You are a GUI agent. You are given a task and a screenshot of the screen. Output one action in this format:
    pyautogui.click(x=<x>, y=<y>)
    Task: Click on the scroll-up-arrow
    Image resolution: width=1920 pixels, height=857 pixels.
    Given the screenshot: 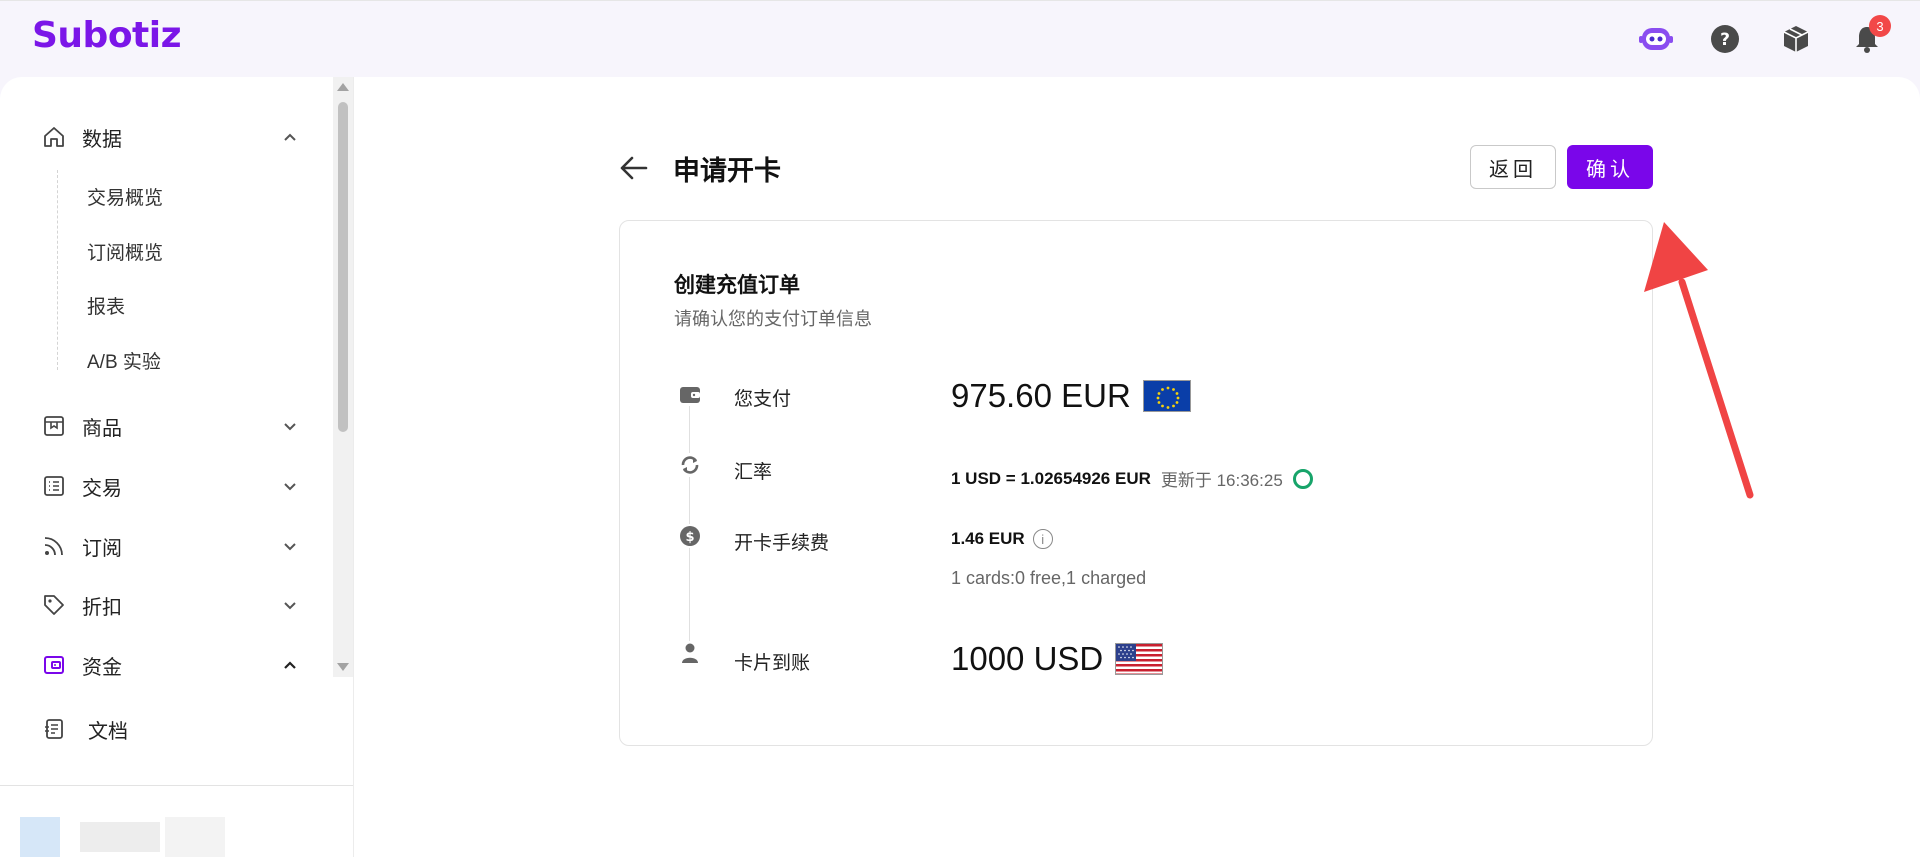 What is the action you would take?
    pyautogui.click(x=343, y=87)
    